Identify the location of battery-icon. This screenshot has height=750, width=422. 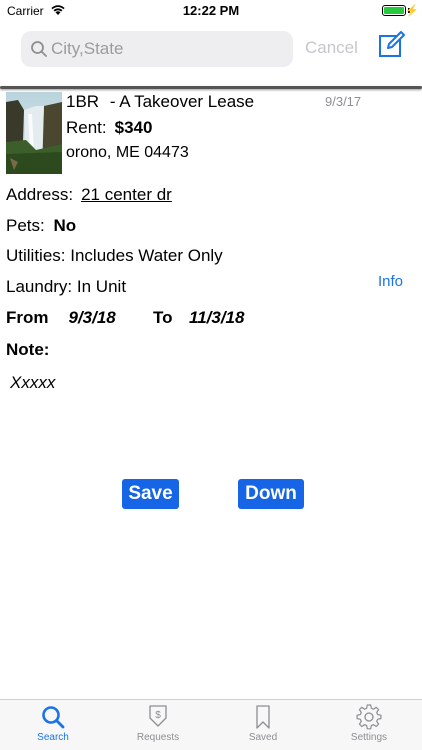
(394, 10).